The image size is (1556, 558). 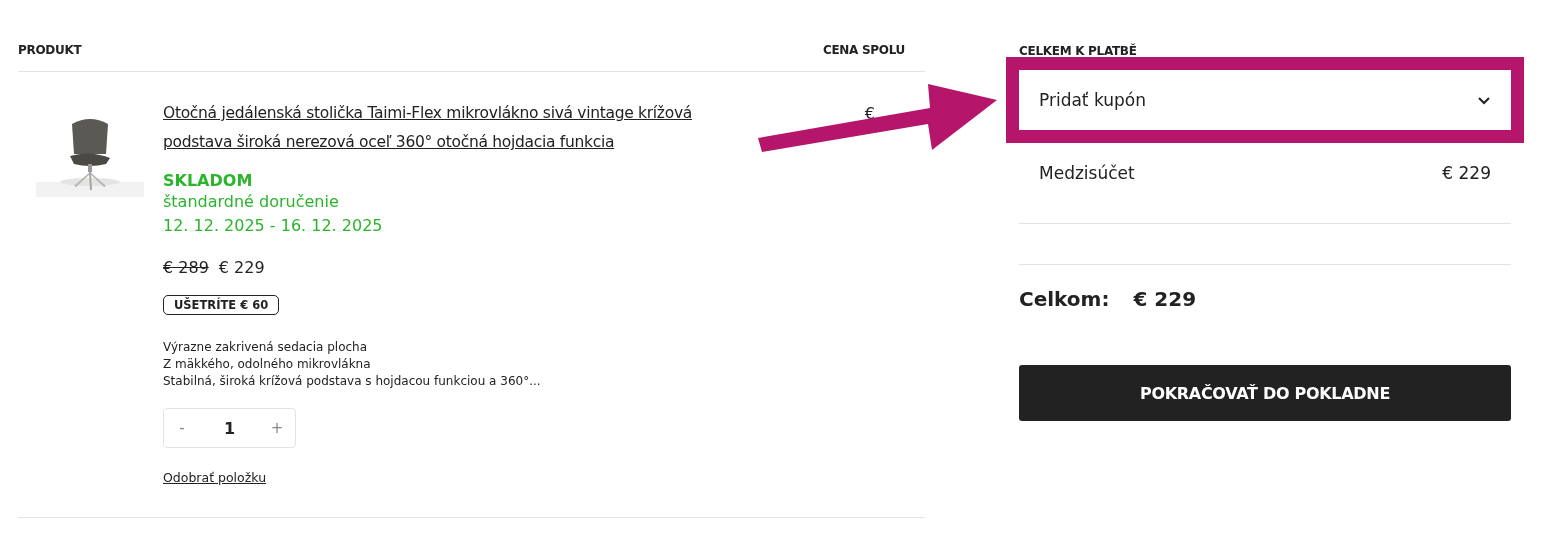 I want to click on product-title-link: Otočná jedálenská stolička Taimi-Flex mikrovlákno sivá vintage krížová podstava široká nerezová oceľ 360° otočná hojdacia funkcia, so click(x=463, y=128).